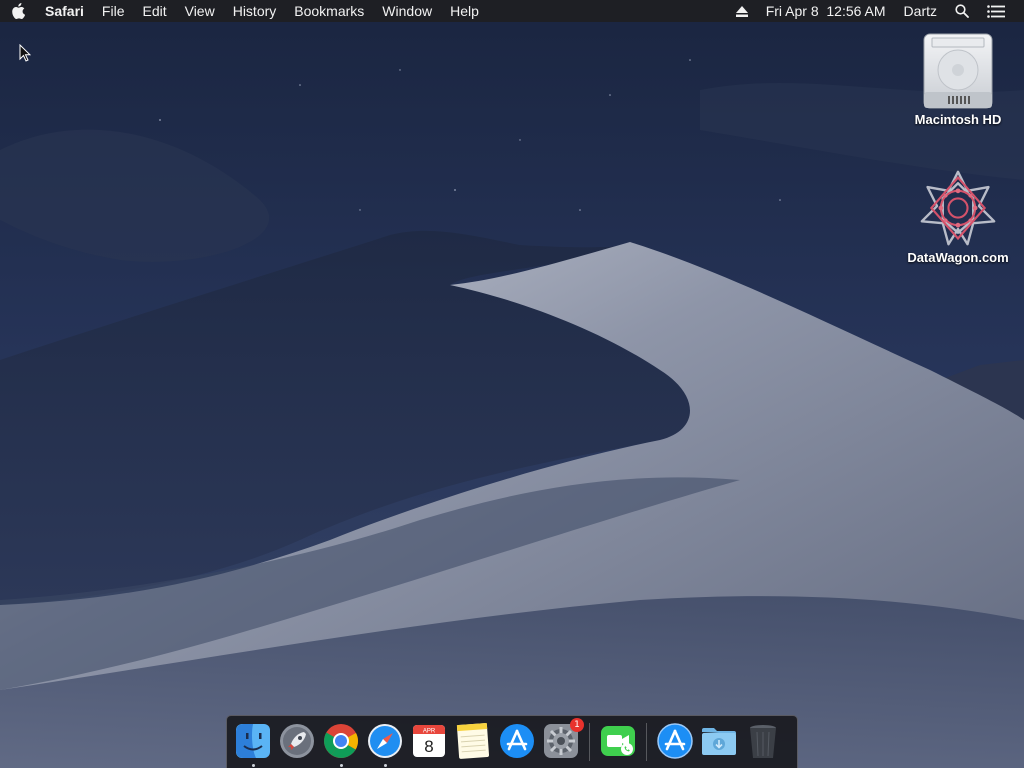 This screenshot has width=1024, height=768. Describe the element at coordinates (742, 11) in the screenshot. I see `eject-icon` at that location.